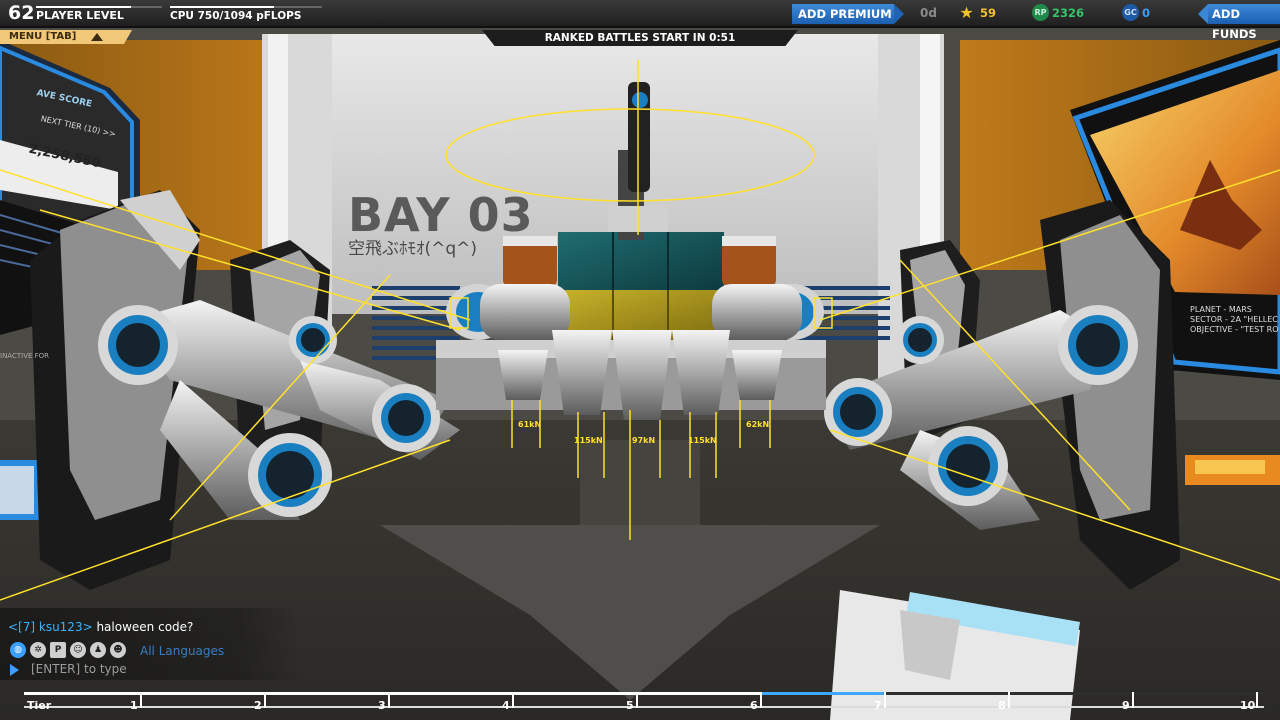 Image resolution: width=1280 pixels, height=720 pixels. Describe the element at coordinates (1234, 329) in the screenshot. I see `objective-line: OBJECTIVE - "TEST RO` at that location.